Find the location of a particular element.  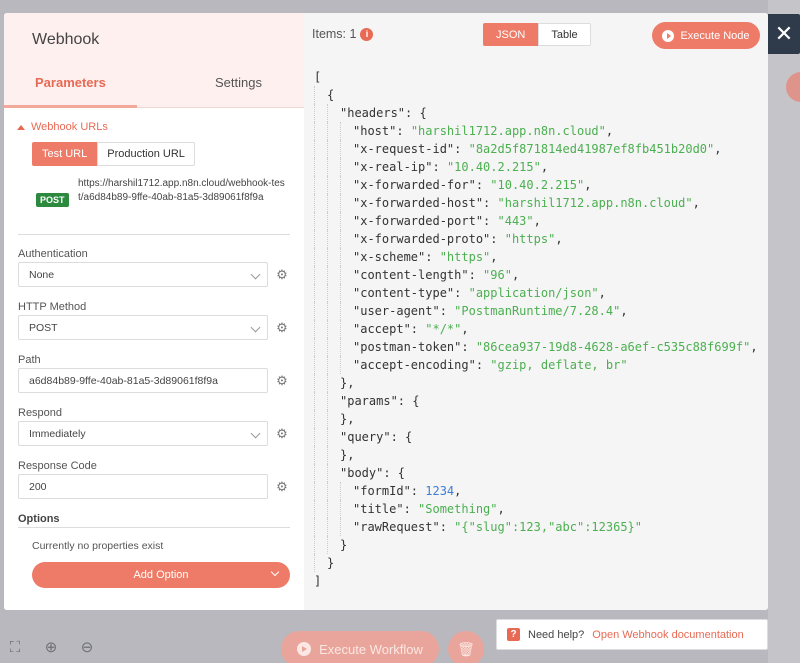

path-input: a6d84b89-9ffe-40ab-81a5-3d89061f8f9a is located at coordinates (143, 380).